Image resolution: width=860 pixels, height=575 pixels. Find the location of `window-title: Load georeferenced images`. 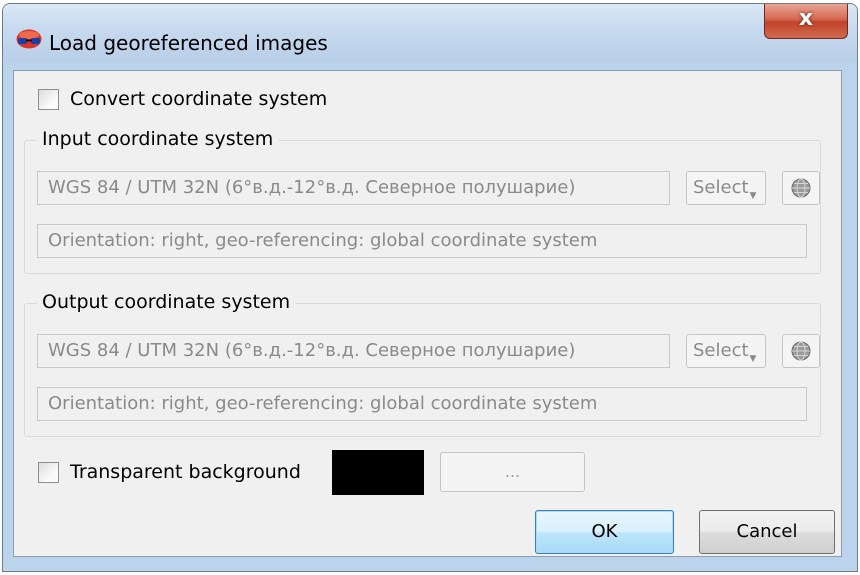

window-title: Load georeferenced images is located at coordinates (188, 43).